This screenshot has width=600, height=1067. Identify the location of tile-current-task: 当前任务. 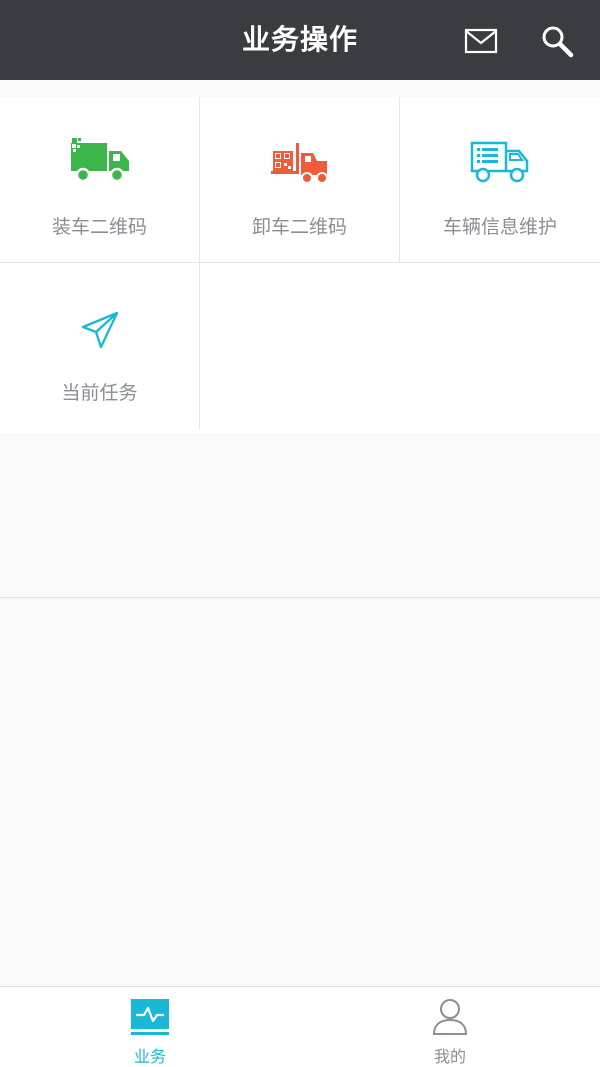
(100, 346).